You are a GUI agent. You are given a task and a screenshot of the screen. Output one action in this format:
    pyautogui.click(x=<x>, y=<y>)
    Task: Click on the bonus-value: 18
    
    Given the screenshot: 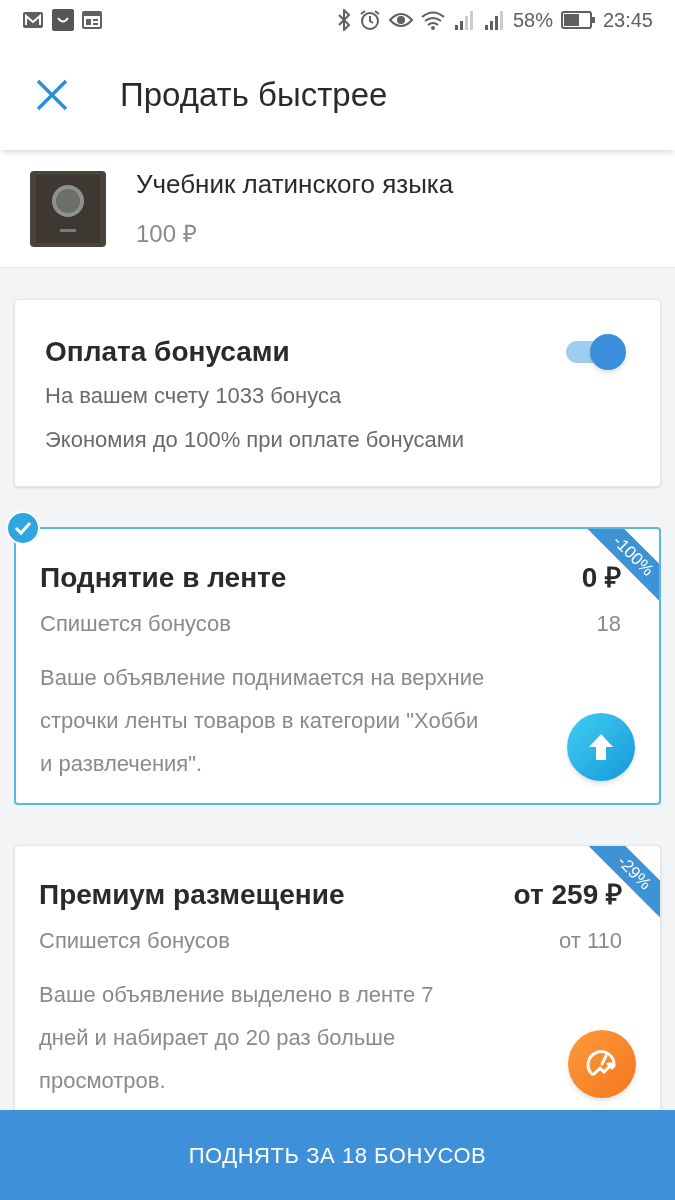 What is the action you would take?
    pyautogui.click(x=608, y=624)
    